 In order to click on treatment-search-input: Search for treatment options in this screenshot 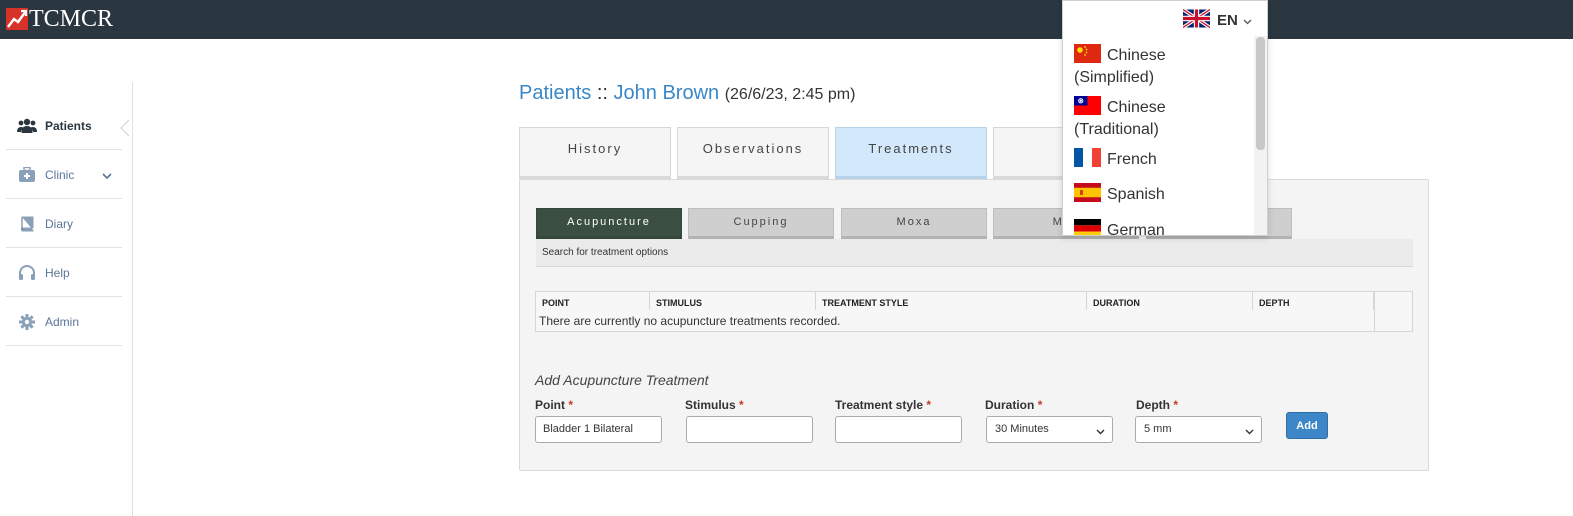, I will do `click(974, 253)`.